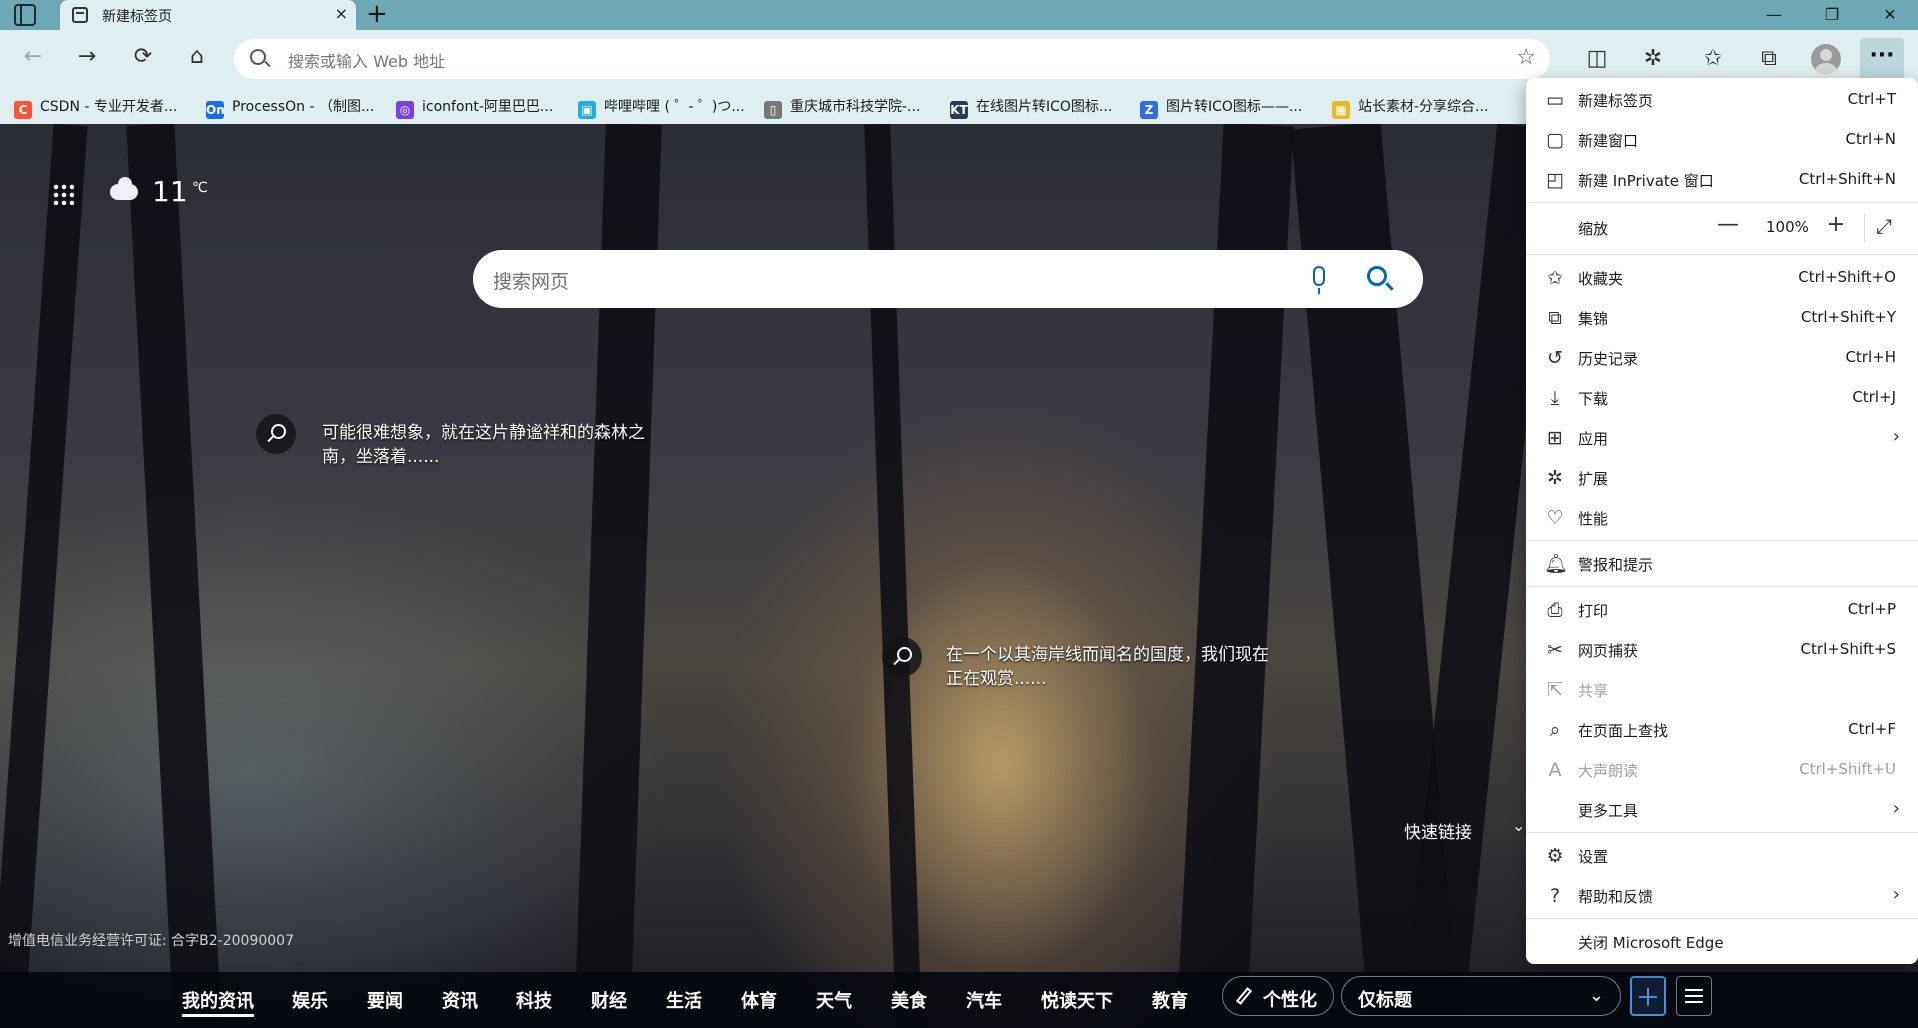 The image size is (1918, 1028). I want to click on bookmark-favicon-icon: ▣, so click(587, 110).